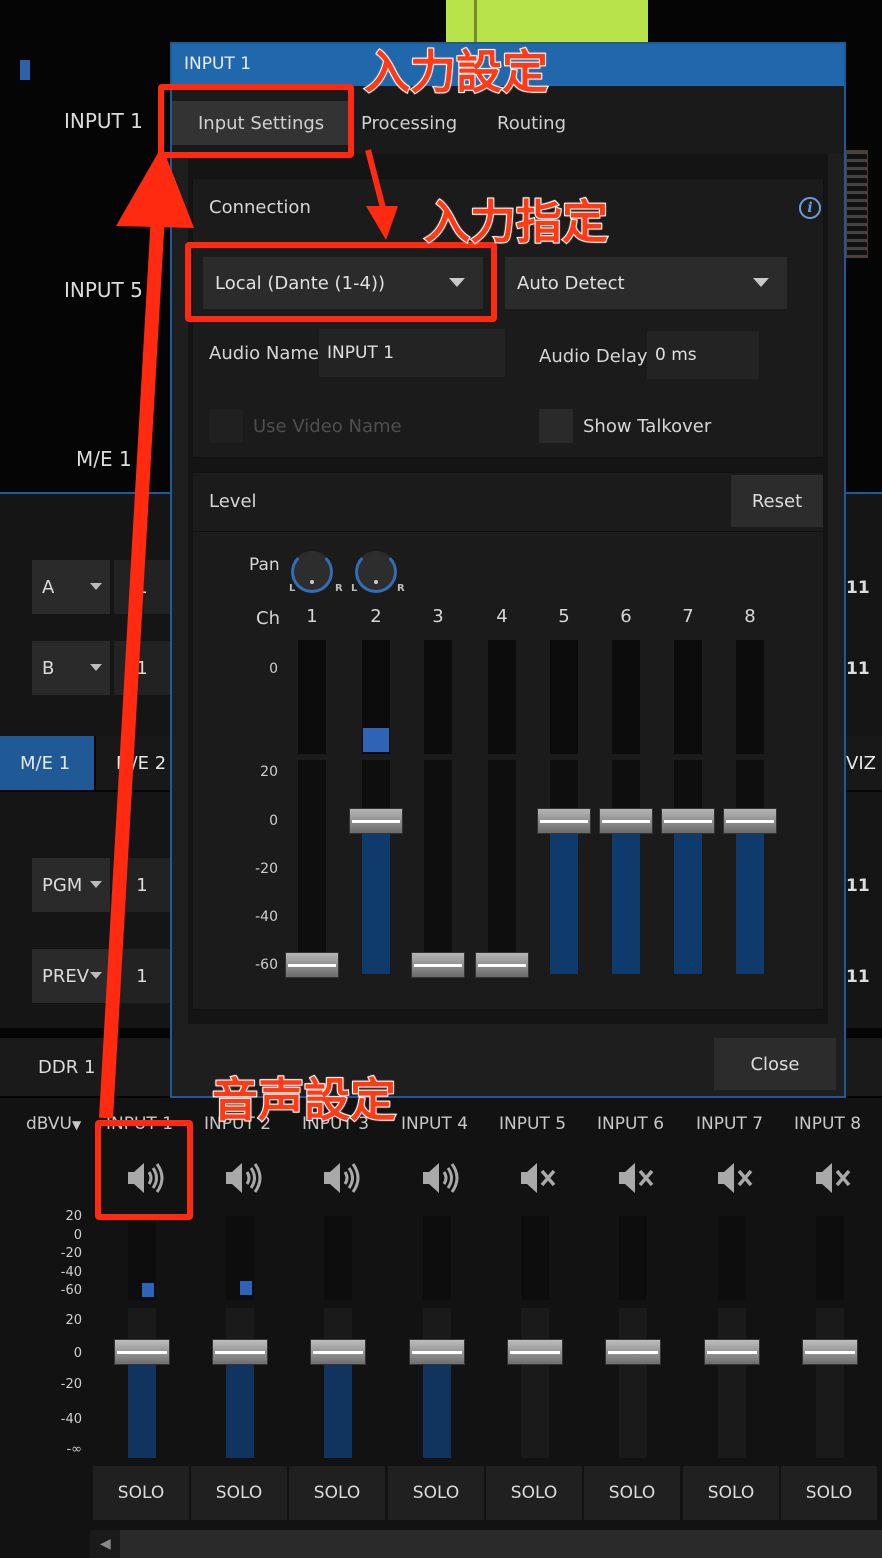 Image resolution: width=882 pixels, height=1558 pixels. I want to click on tab-viz: VIZ, so click(864, 763).